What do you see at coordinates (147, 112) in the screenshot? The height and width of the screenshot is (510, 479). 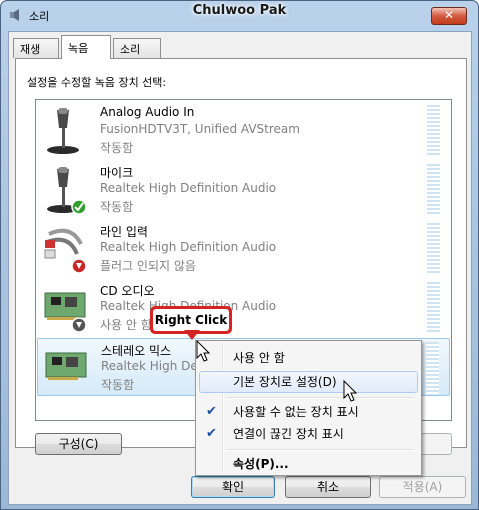 I see `device-name: Analog Audio In` at bounding box center [147, 112].